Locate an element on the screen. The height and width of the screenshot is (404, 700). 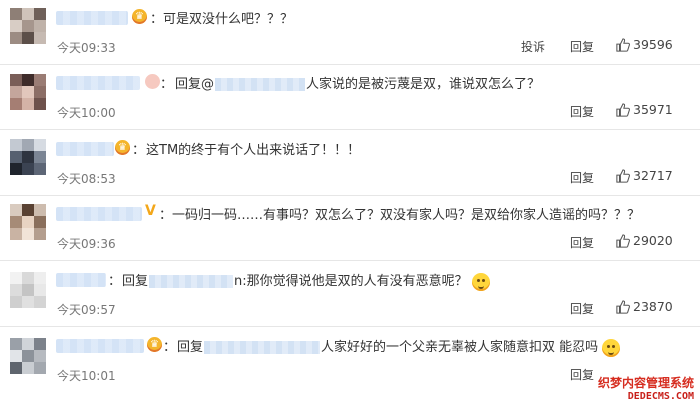
proud-emoji-icon is located at coordinates (611, 347).